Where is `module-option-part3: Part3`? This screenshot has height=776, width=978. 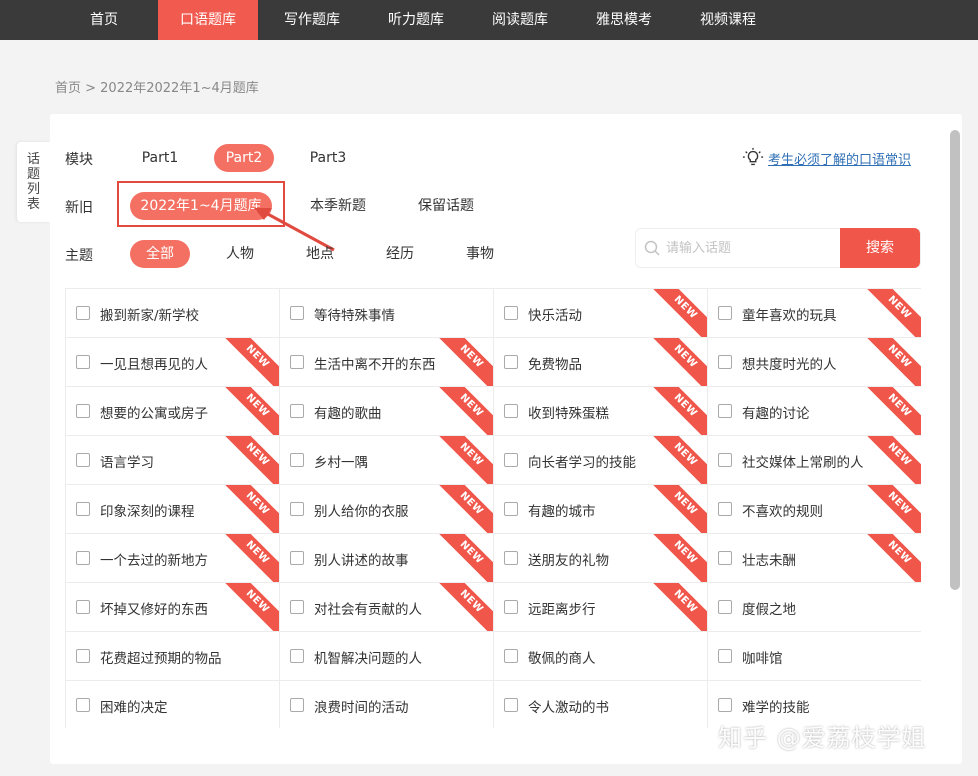 module-option-part3: Part3 is located at coordinates (328, 158).